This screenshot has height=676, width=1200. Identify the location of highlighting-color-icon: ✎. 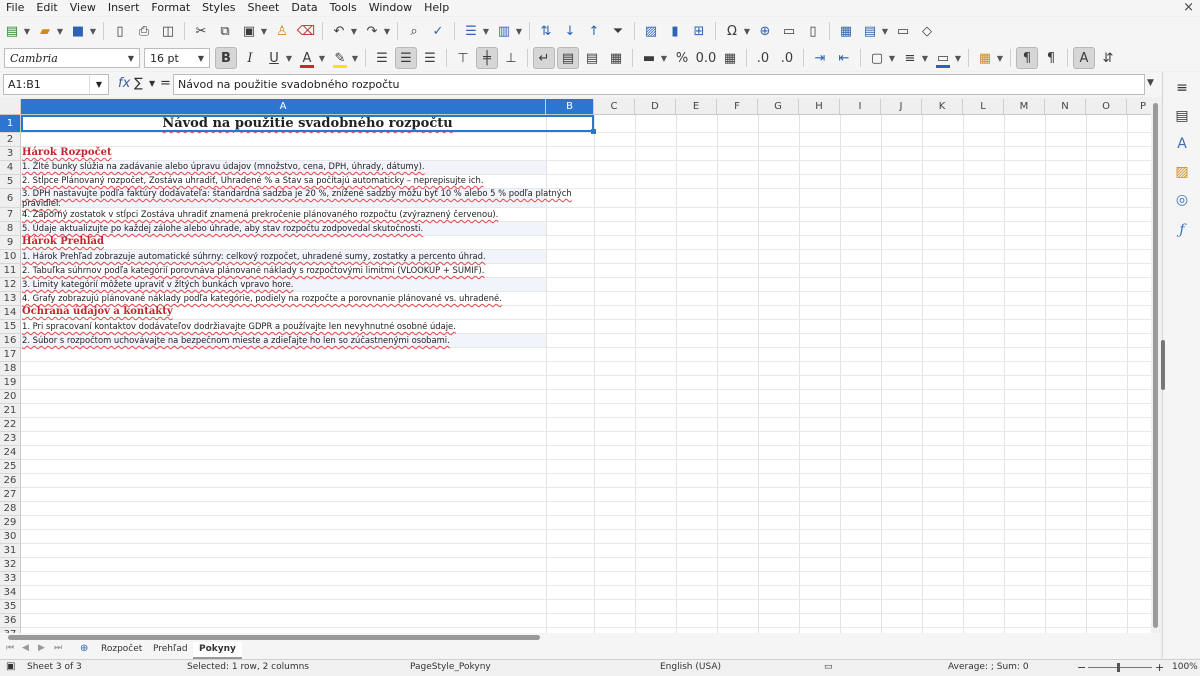
(340, 58).